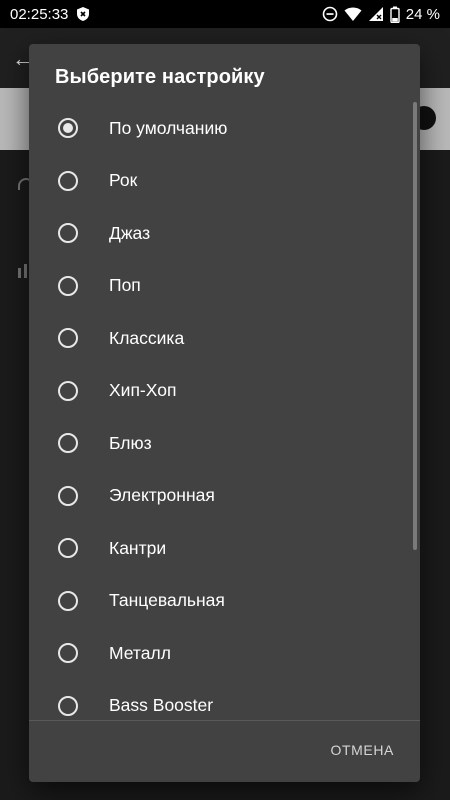  I want to click on dnd-icon, so click(330, 14).